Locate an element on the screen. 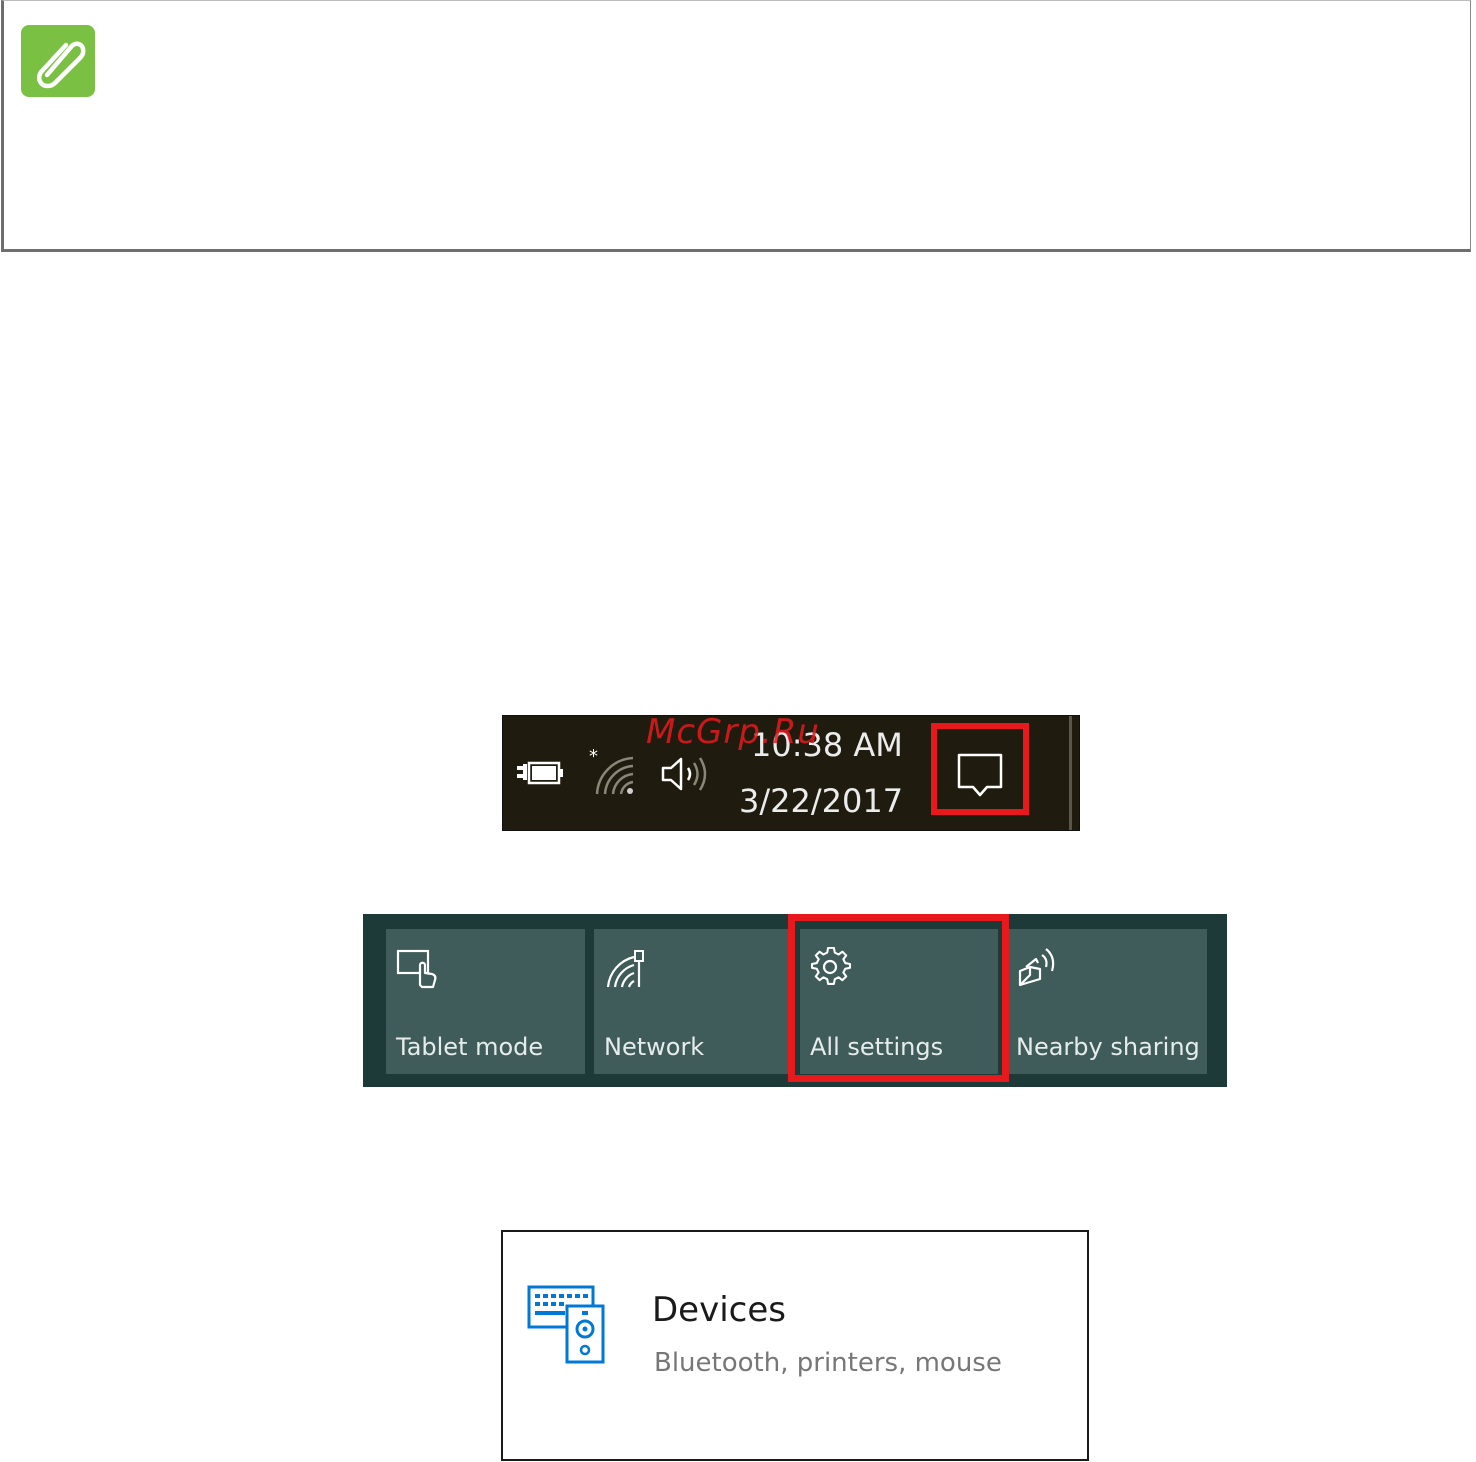 This screenshot has height=1462, width=1476. network-icon is located at coordinates (627, 970).